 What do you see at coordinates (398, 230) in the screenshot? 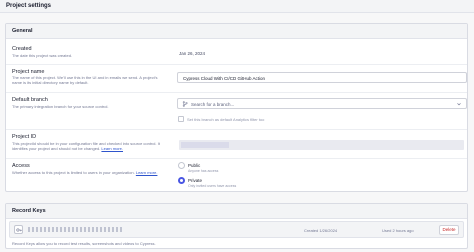
I see `record-key-last-used: Used 2 hours ago` at bounding box center [398, 230].